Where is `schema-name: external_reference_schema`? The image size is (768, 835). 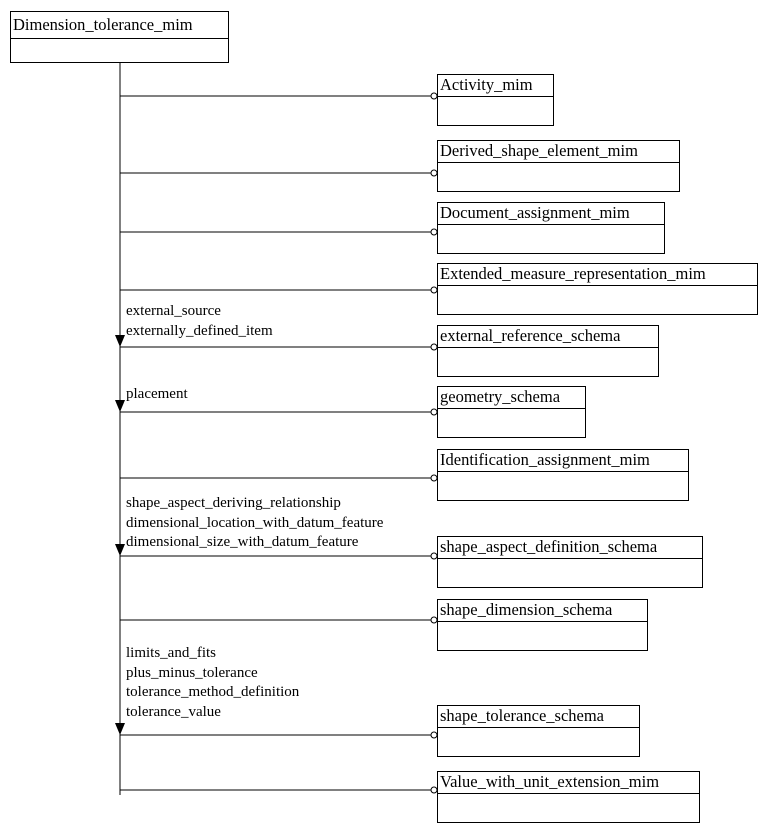
schema-name: external_reference_schema is located at coordinates (548, 337).